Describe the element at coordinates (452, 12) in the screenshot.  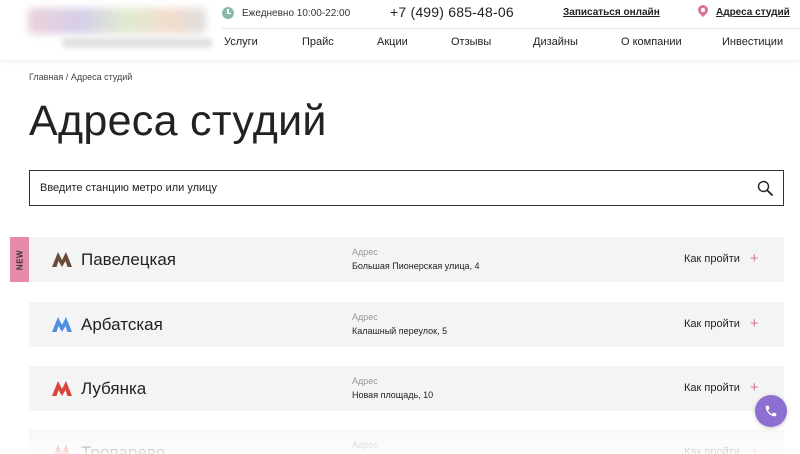
I see `phone-number: +7 (499) 685-48-06` at that location.